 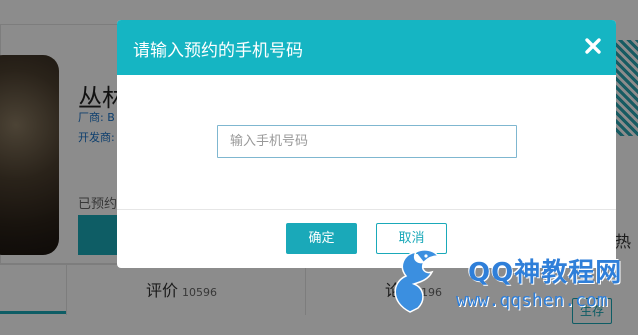 I want to click on dialog-footer-divider, so click(x=366, y=209).